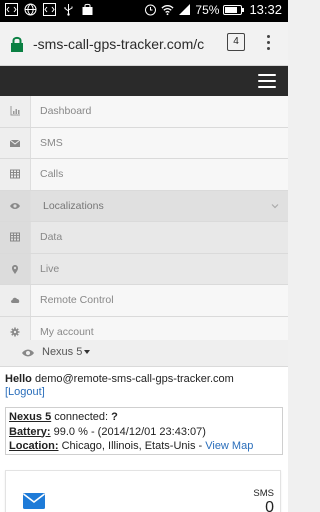  I want to click on location-label: Location:, so click(34, 446).